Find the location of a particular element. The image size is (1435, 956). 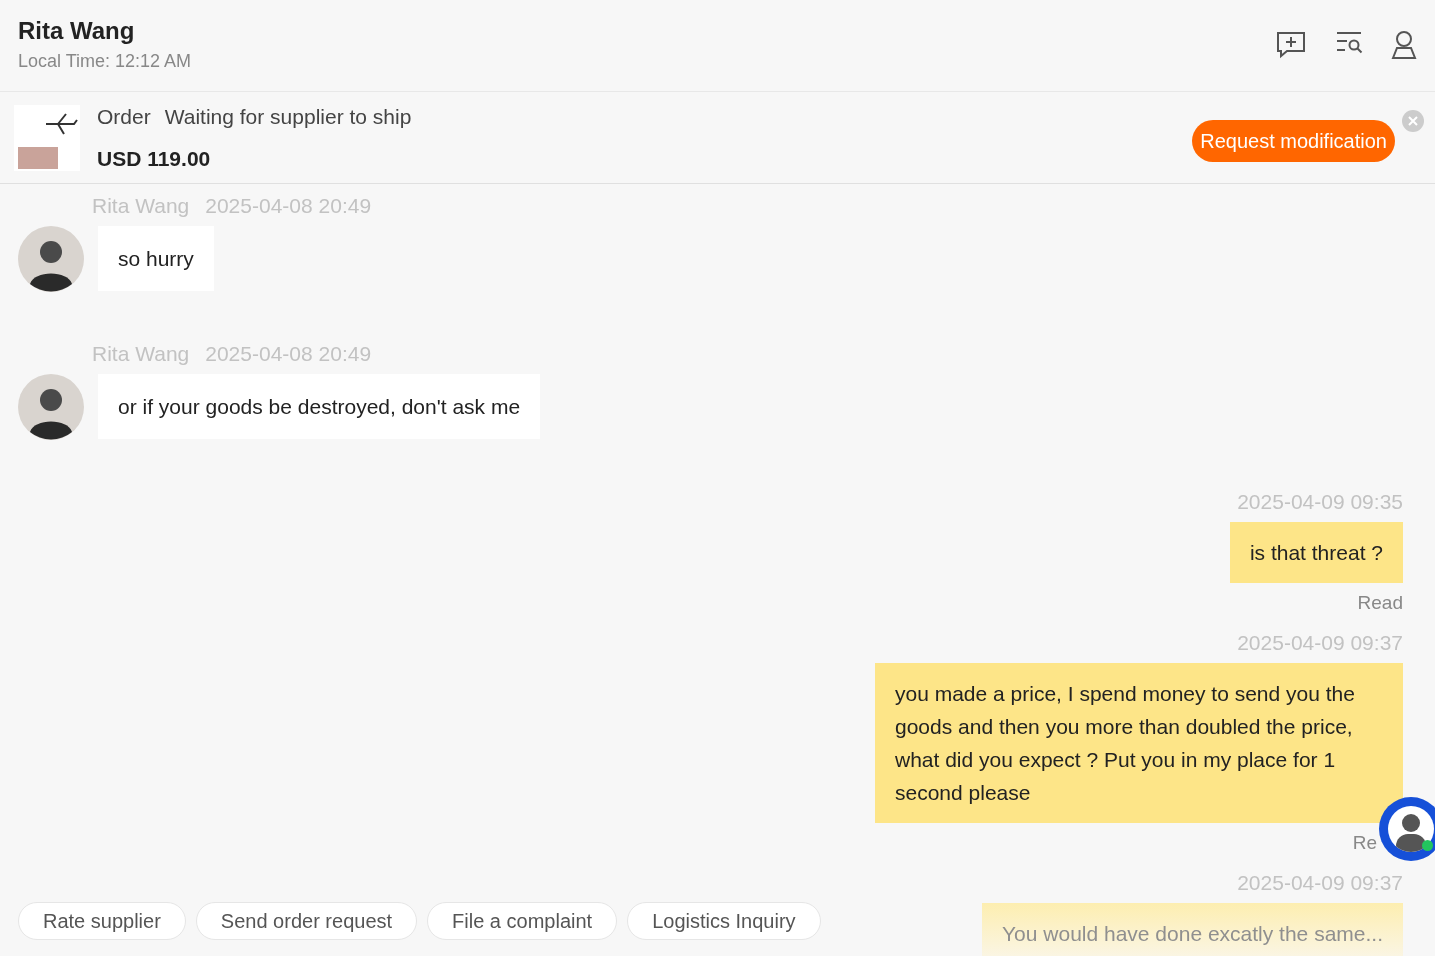

search-list-icon is located at coordinates (1349, 43).